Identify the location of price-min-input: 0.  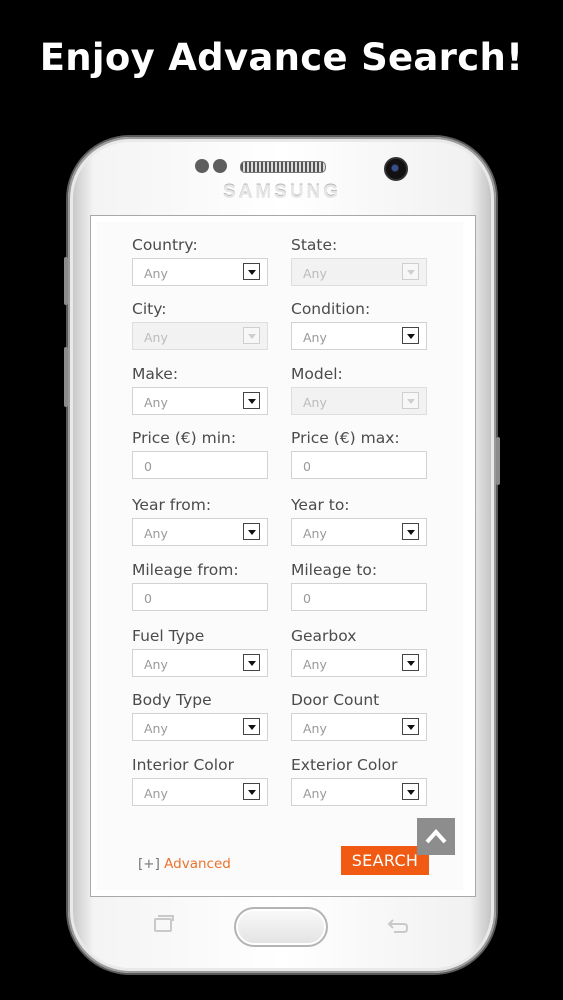
(200, 465).